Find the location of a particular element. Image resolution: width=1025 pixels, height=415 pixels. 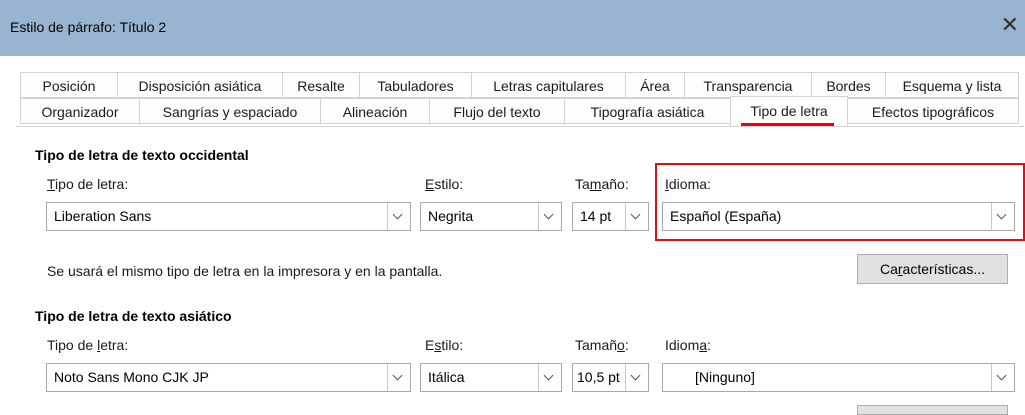

western-size-label: Tamaño: is located at coordinates (602, 184).